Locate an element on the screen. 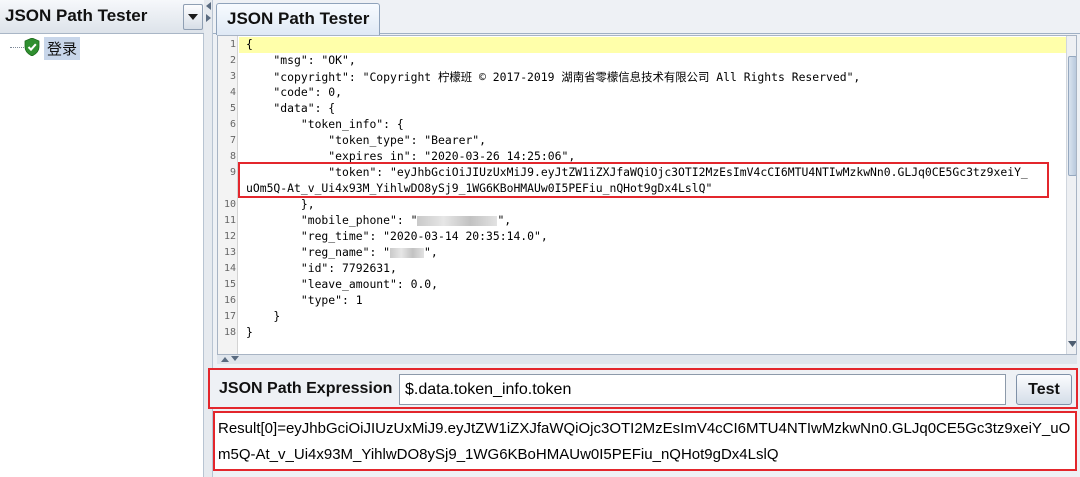  json-path-expression-panel: JSON Path Expression Test is located at coordinates (643, 388).